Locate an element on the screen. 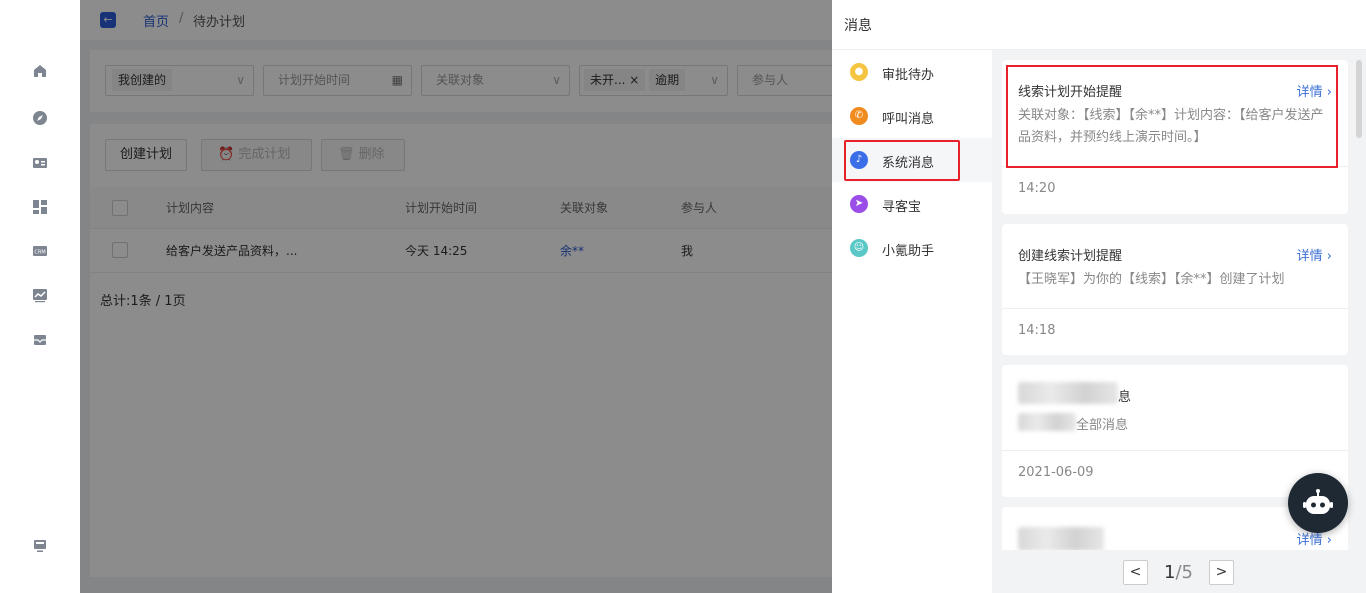 Image resolution: width=1366 pixels, height=593 pixels. phone-icon: ✆ is located at coordinates (859, 116).